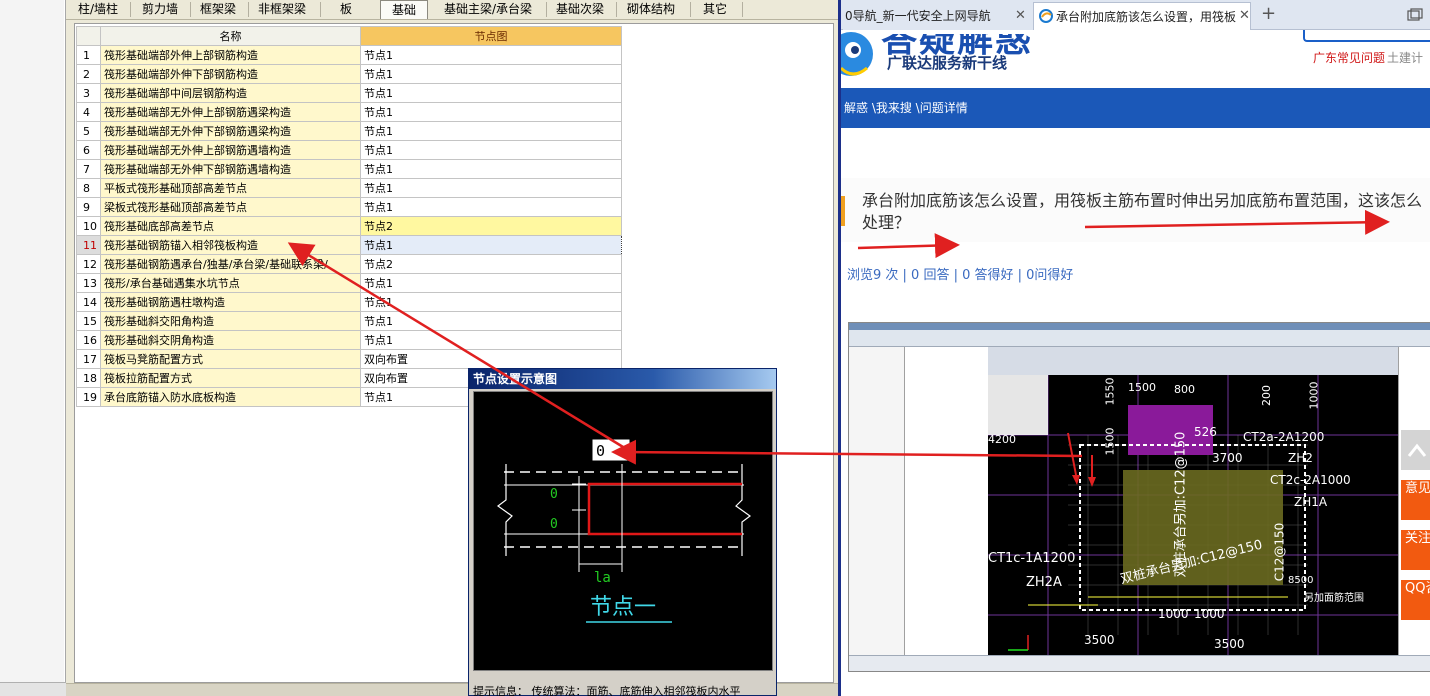 Image resolution: width=1430 pixels, height=696 pixels. Describe the element at coordinates (230, 340) in the screenshot. I see `row-name: 筏形基础斜交阴角构造` at that location.